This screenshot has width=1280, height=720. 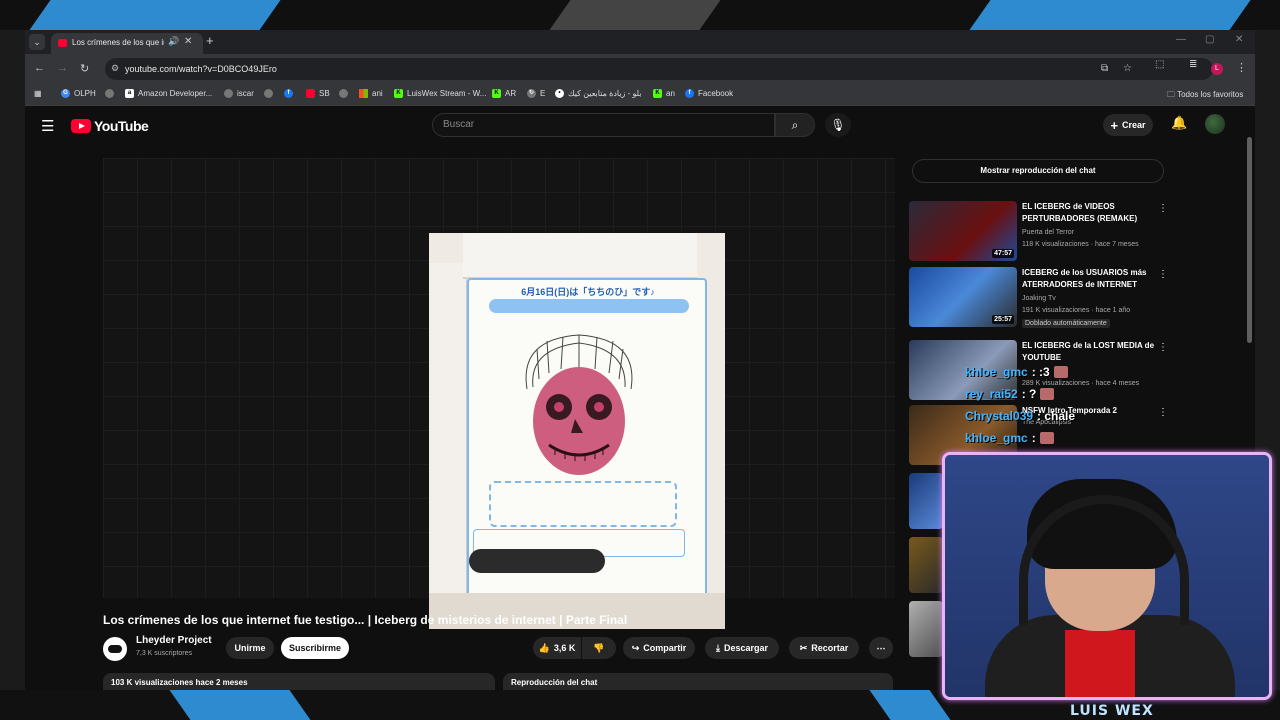 I want to click on tab-search-dropdown: ⌄, so click(x=37, y=42).